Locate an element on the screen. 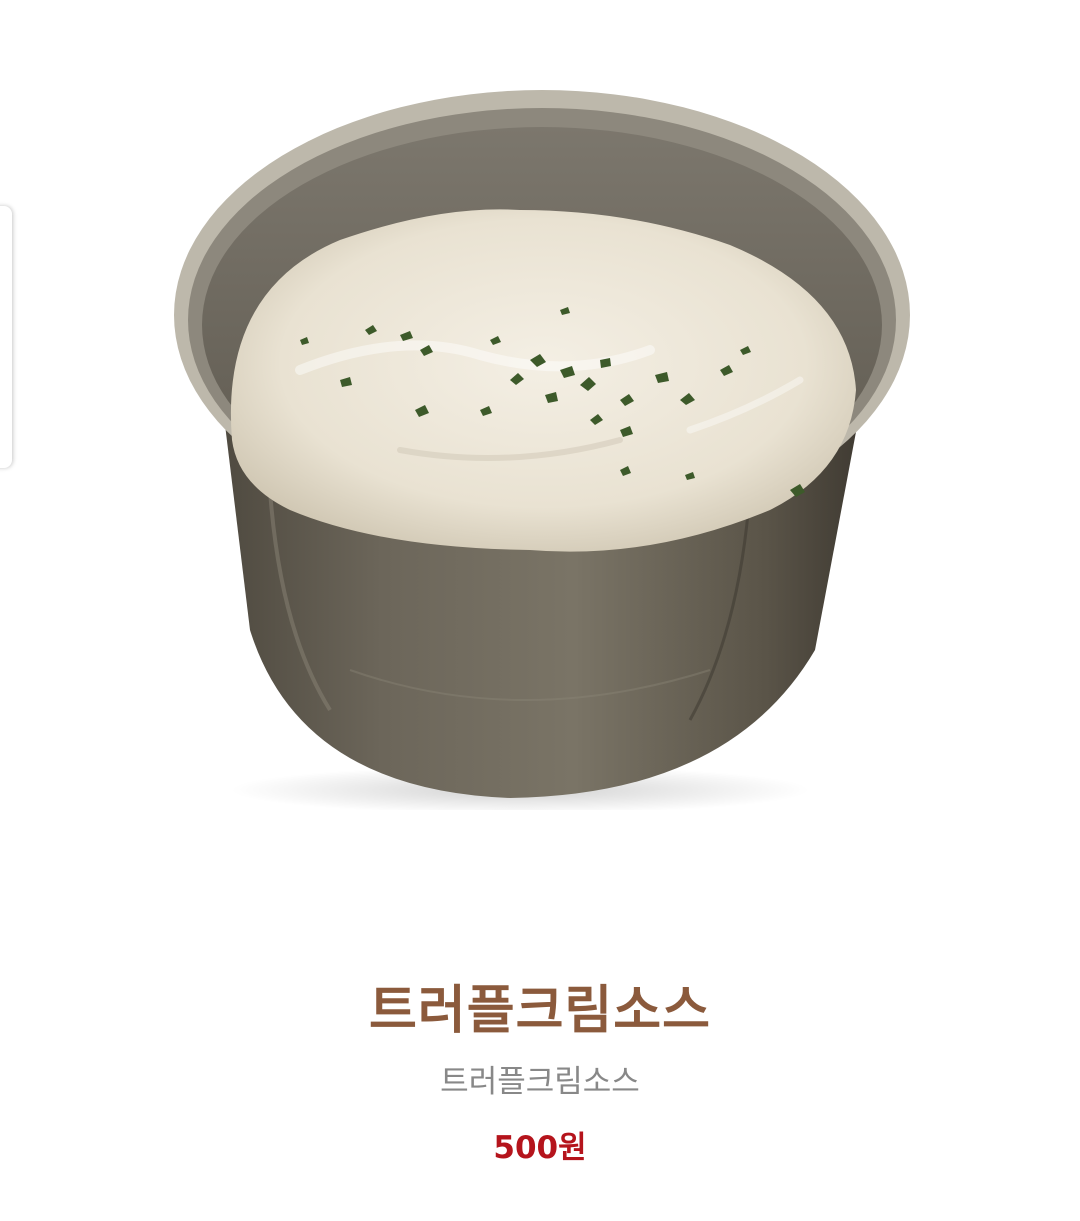 The width and height of the screenshot is (1080, 1221). product-name: 트러플크림소스 is located at coordinates (540, 1011).